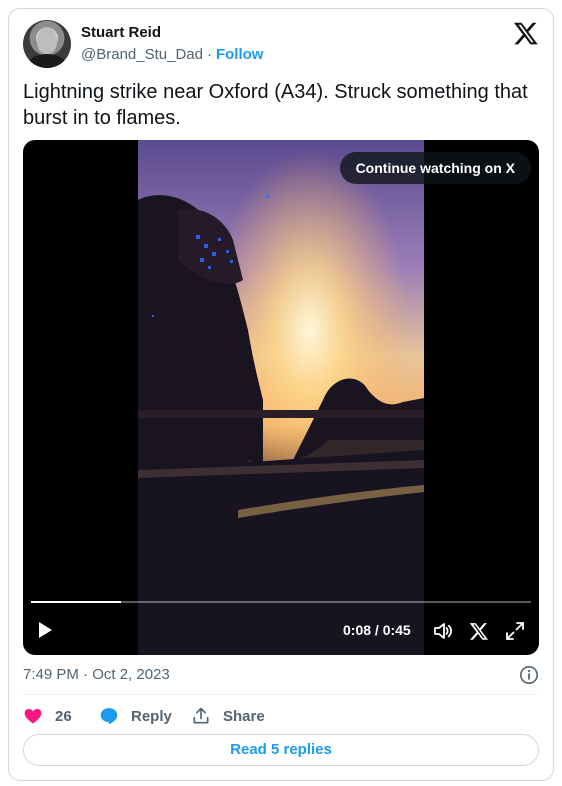  Describe the element at coordinates (47, 716) in the screenshot. I see `like-button: 26` at that location.